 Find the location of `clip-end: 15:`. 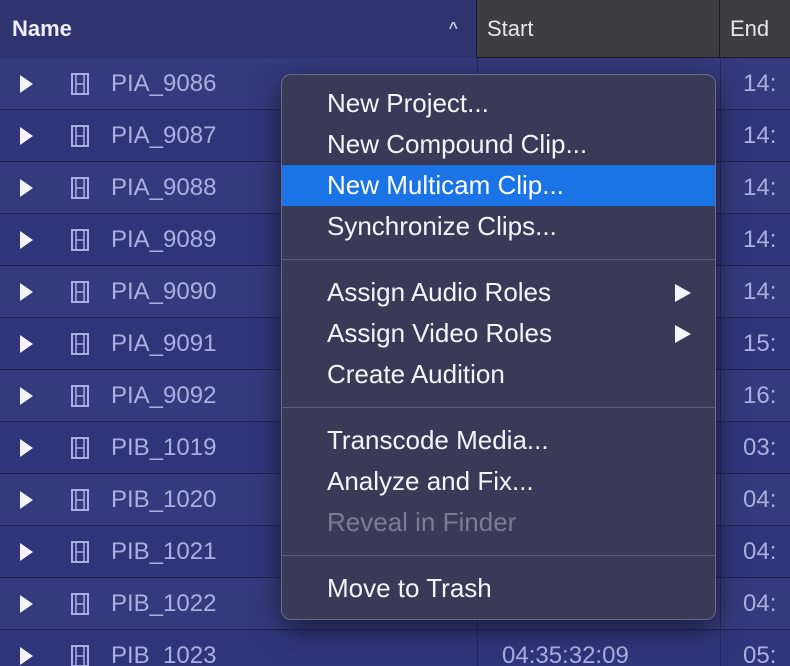

clip-end: 15: is located at coordinates (760, 343).